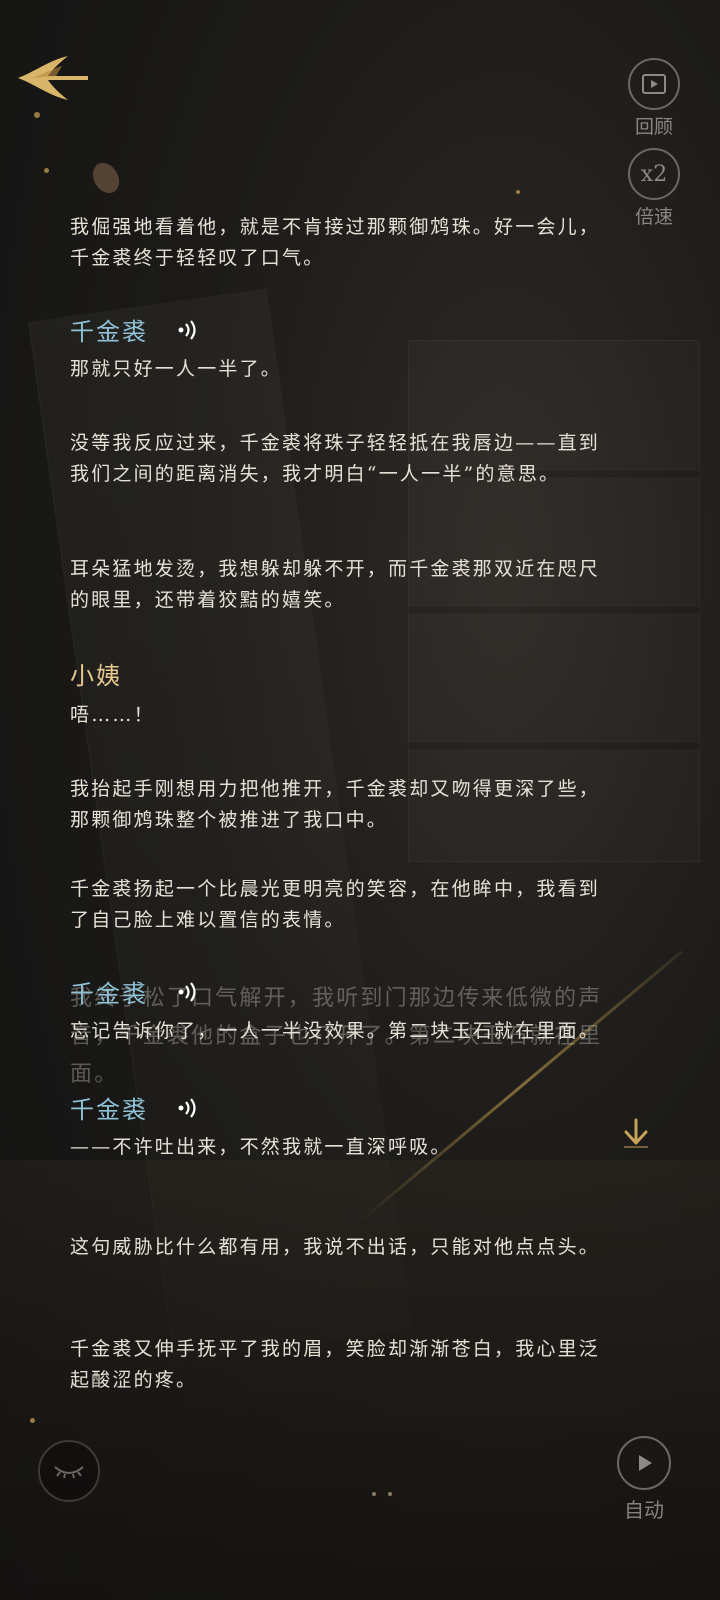  Describe the element at coordinates (335, 904) in the screenshot. I see `narration-text: 千金裘扬起一个比晨光更明亮的笑容，在他眸中，我看到了自己脸上难以置信的表情。` at that location.